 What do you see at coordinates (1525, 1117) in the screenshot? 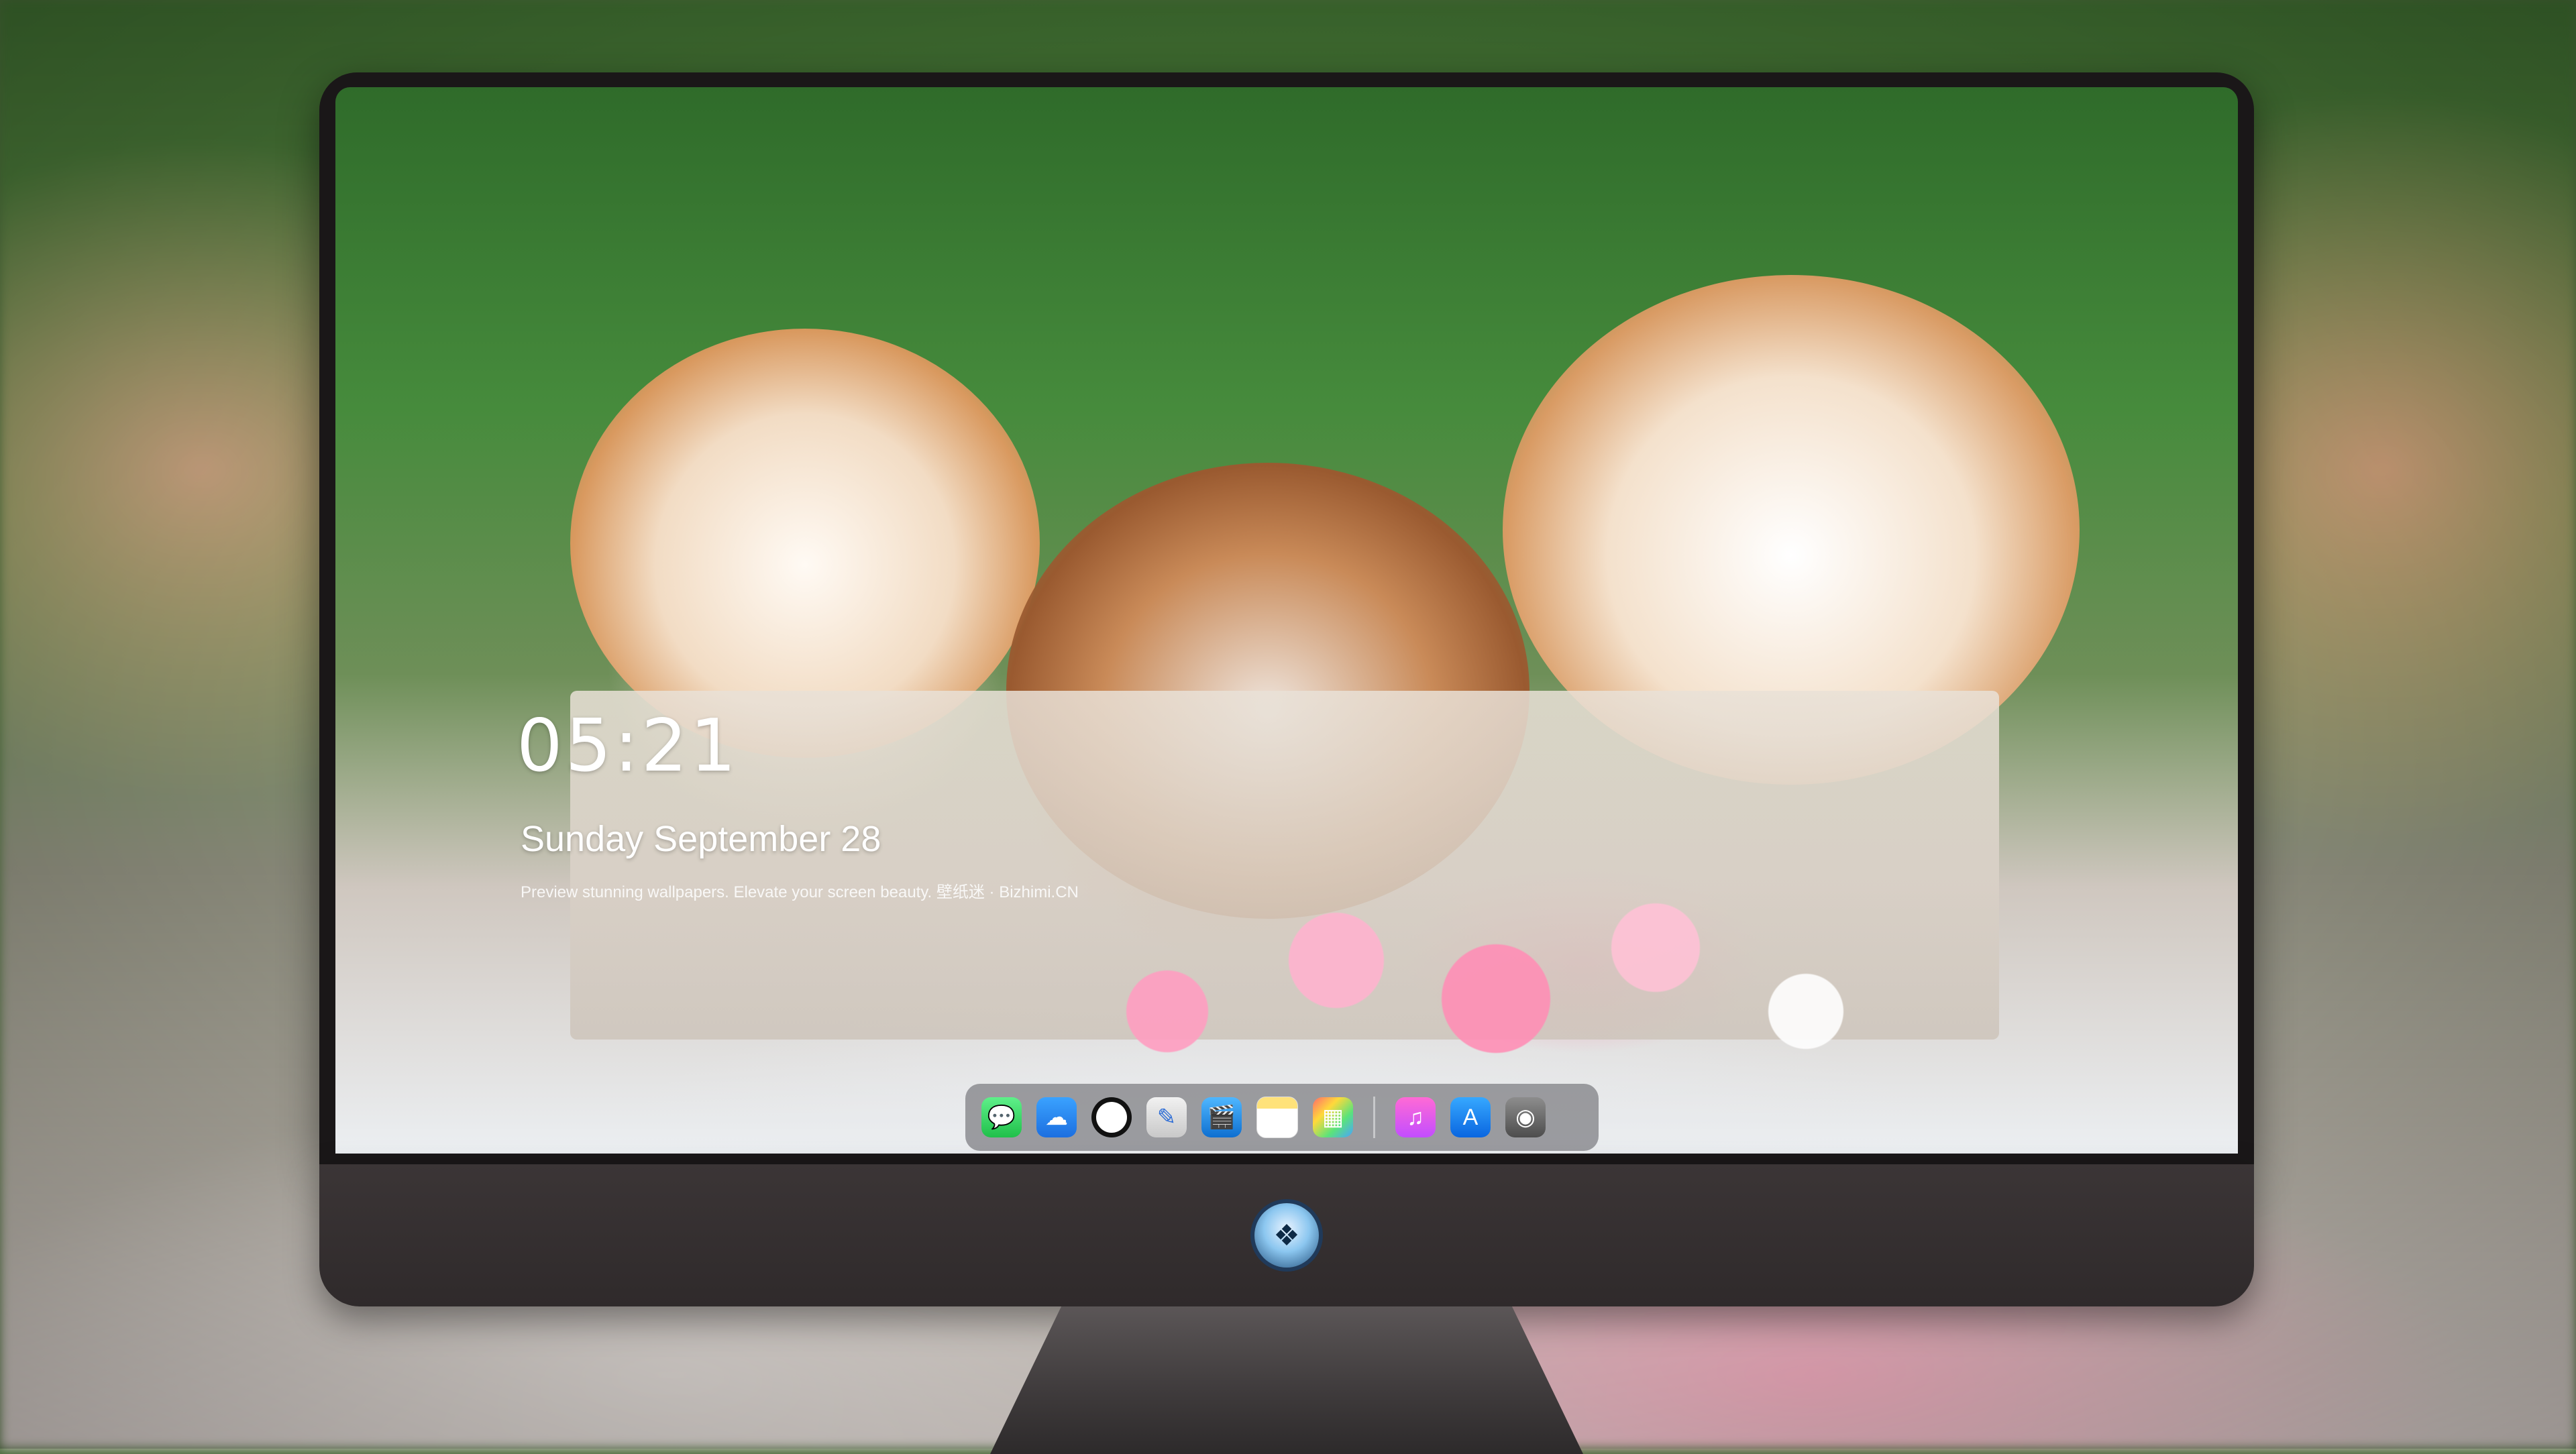
I see `camera-icon: ◉` at bounding box center [1525, 1117].